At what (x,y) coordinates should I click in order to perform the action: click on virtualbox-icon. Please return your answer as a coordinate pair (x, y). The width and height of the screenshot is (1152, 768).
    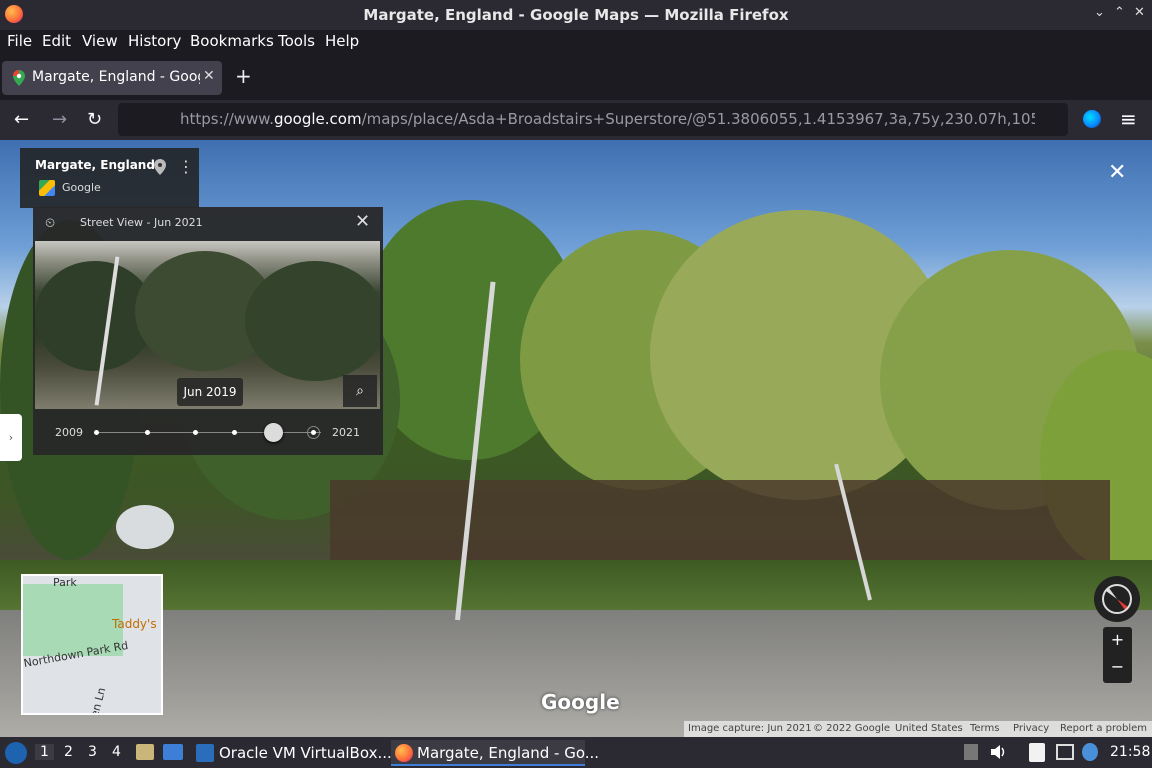
    Looking at the image, I should click on (205, 753).